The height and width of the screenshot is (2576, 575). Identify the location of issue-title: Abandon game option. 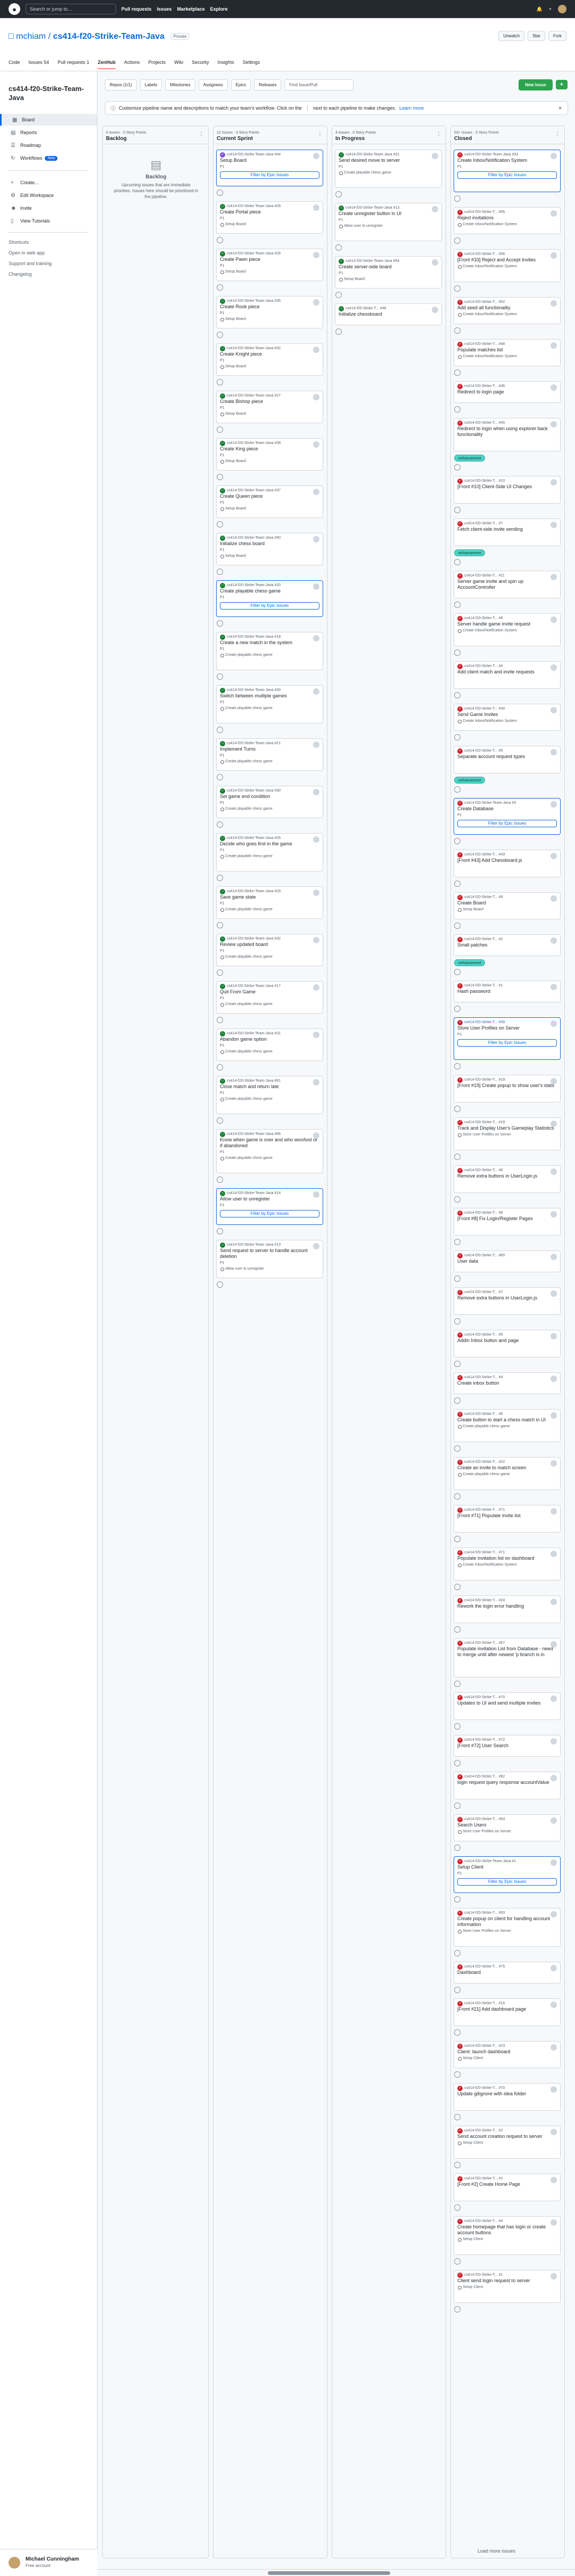
(269, 1039).